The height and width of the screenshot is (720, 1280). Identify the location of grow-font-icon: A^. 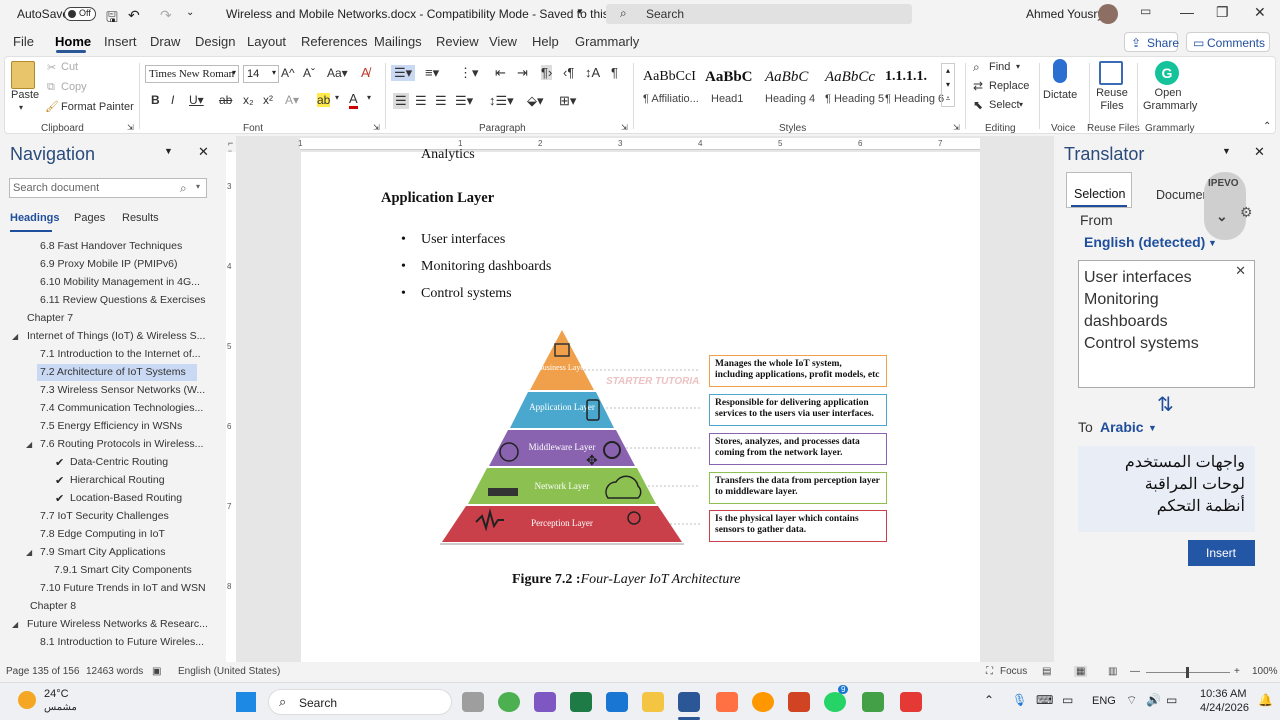
(288, 73).